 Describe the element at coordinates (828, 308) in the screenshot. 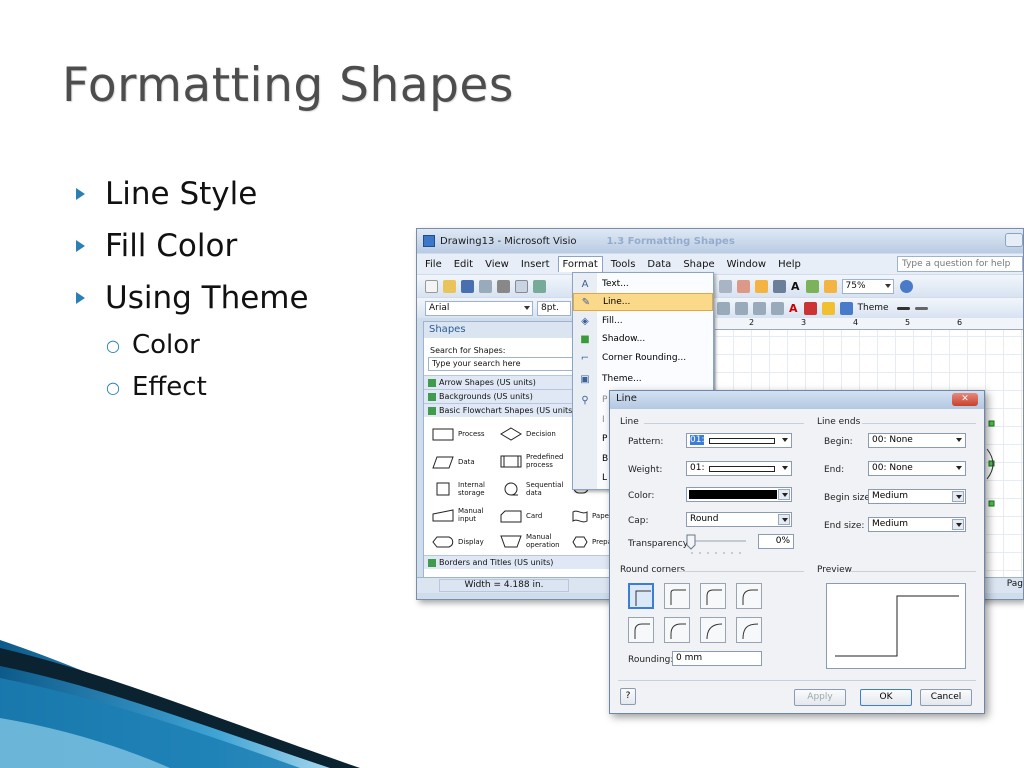

I see `fill-color-icon` at that location.